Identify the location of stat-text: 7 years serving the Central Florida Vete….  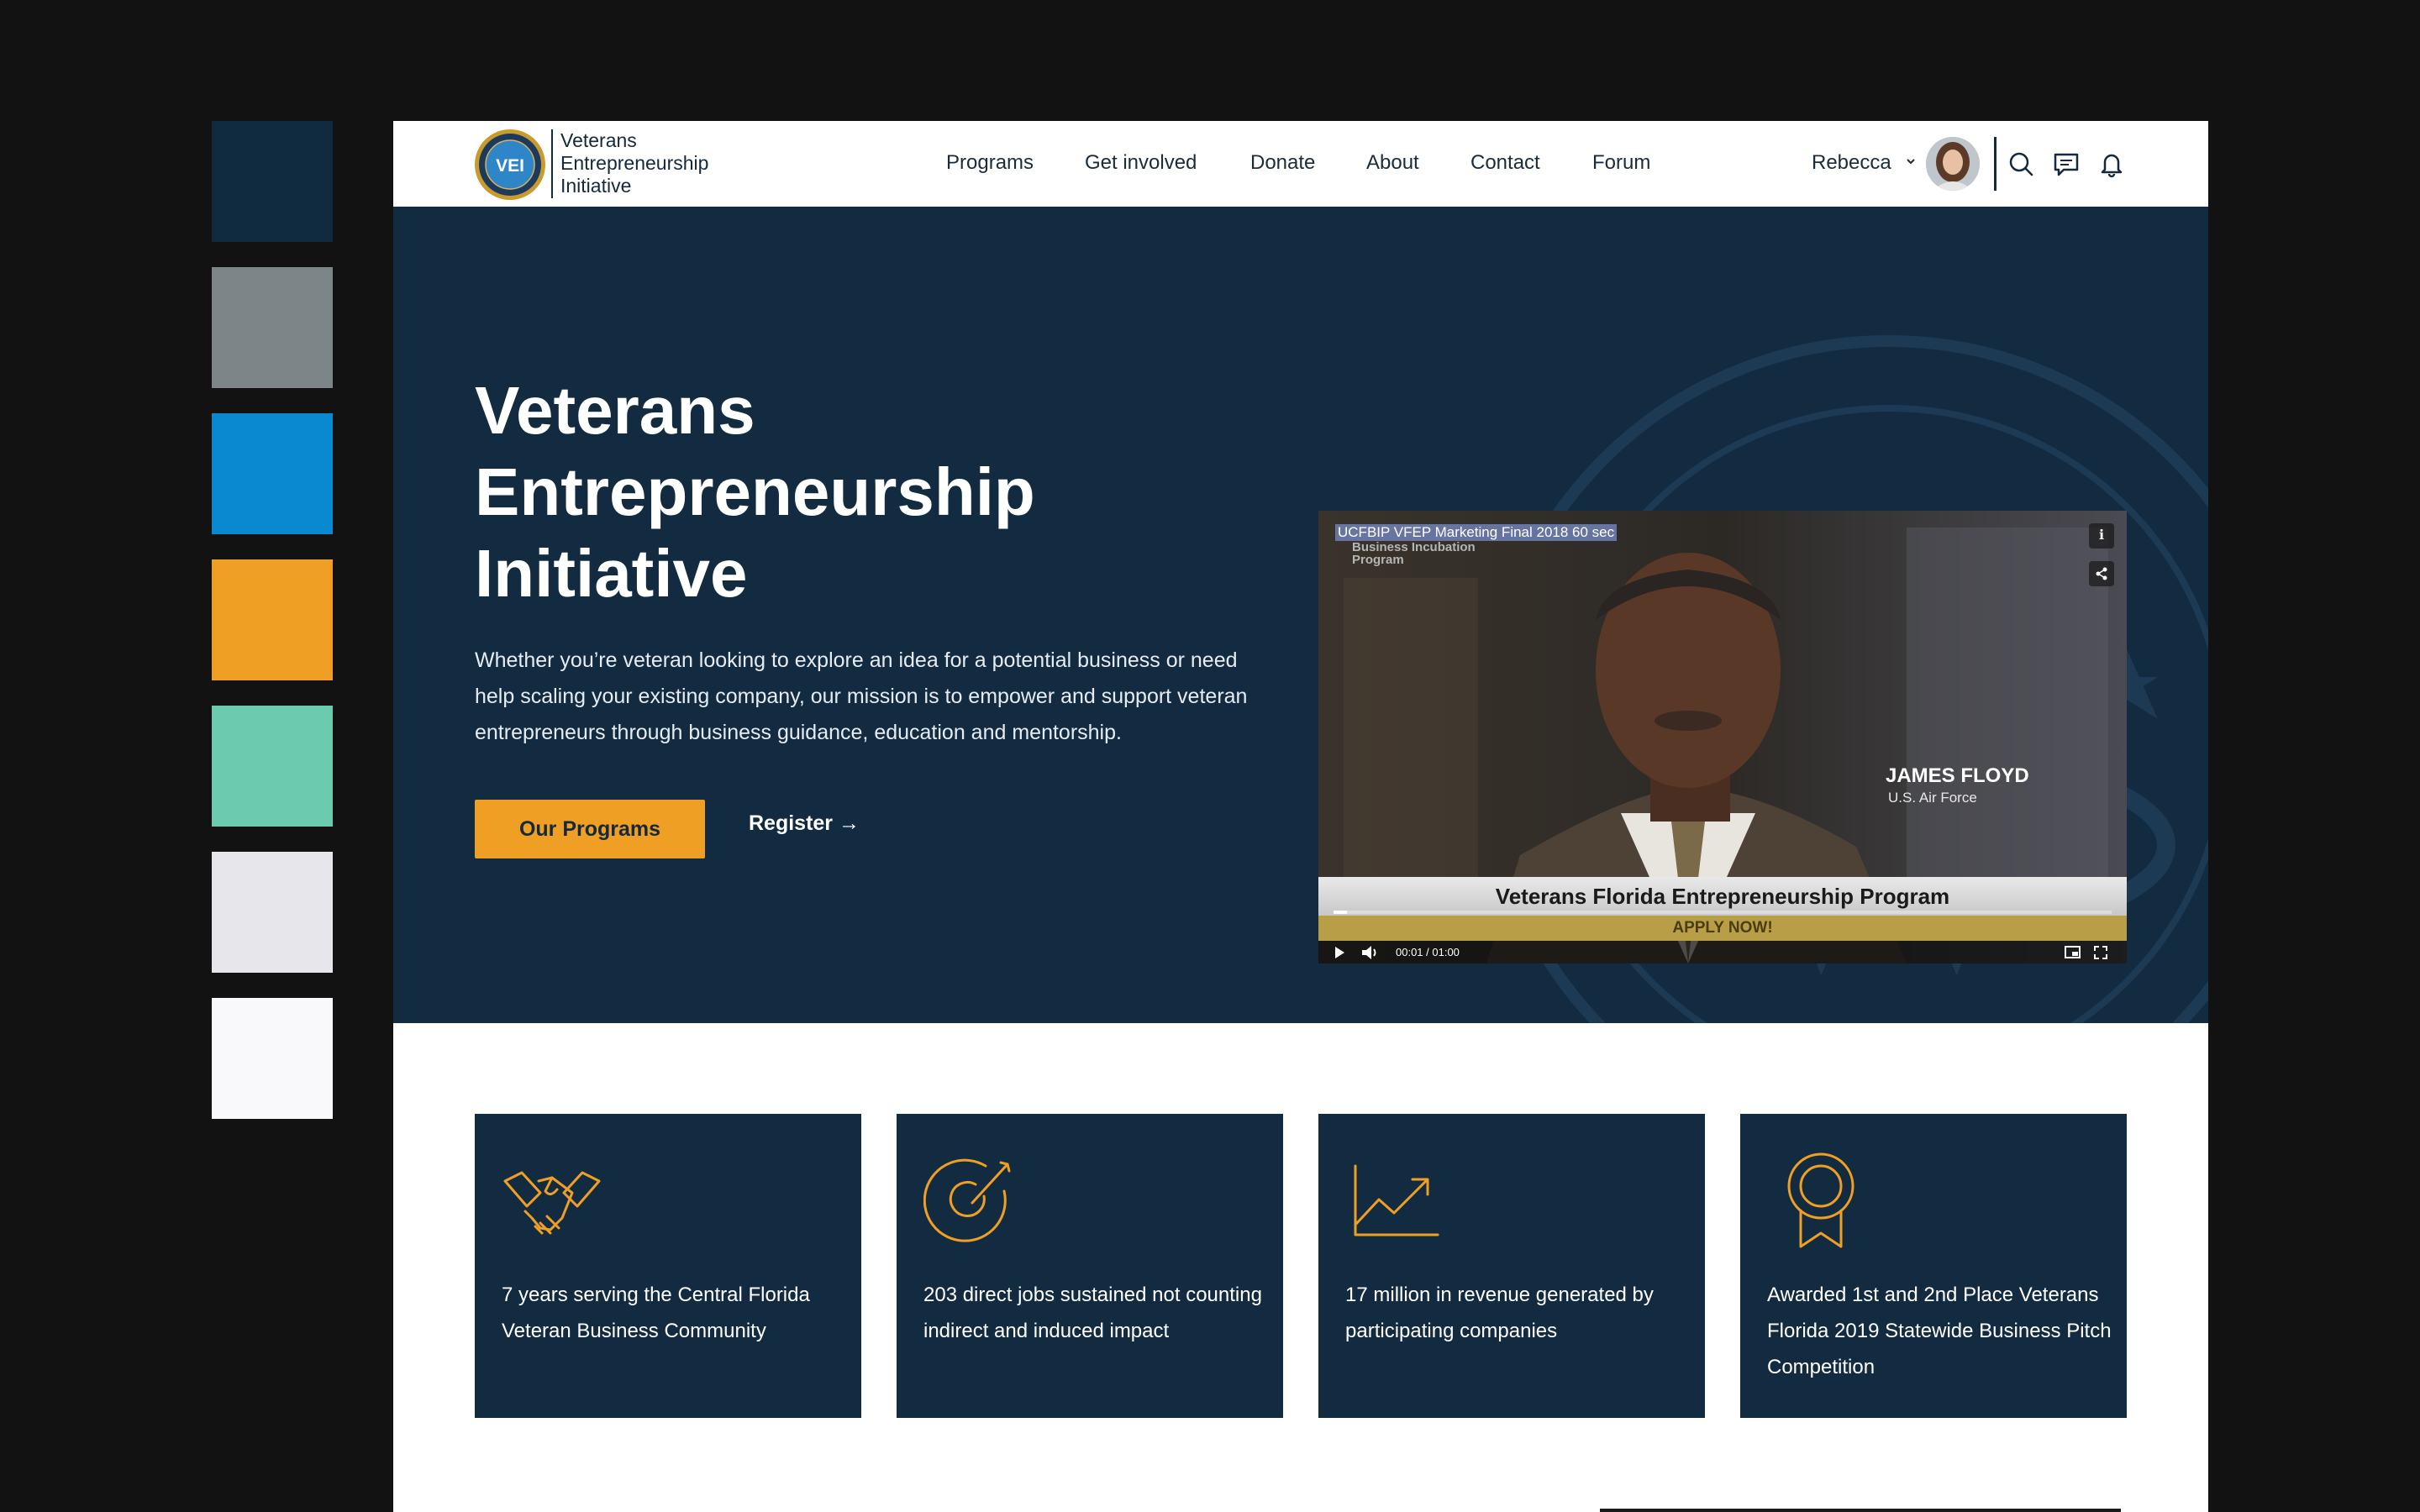
(656, 1313).